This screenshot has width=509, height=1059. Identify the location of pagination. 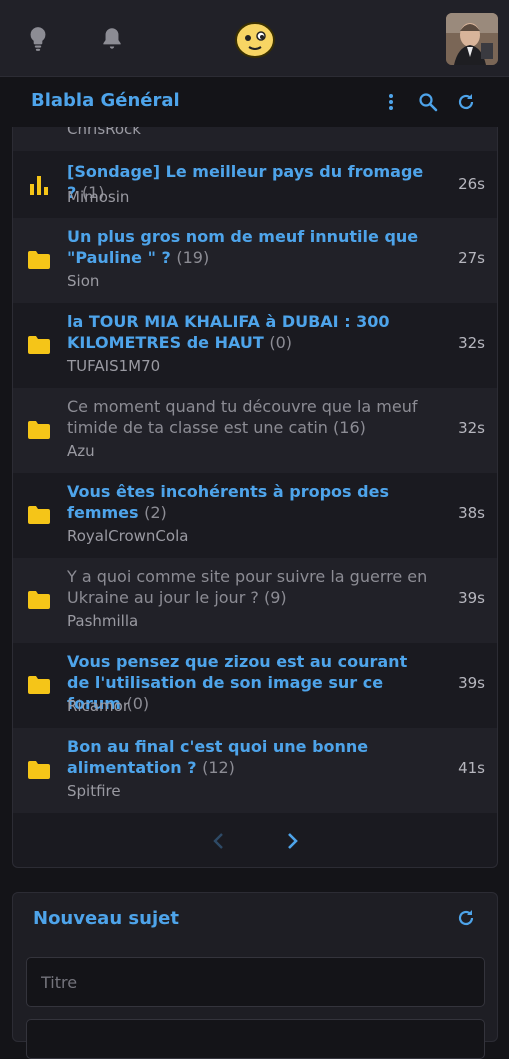
(255, 841).